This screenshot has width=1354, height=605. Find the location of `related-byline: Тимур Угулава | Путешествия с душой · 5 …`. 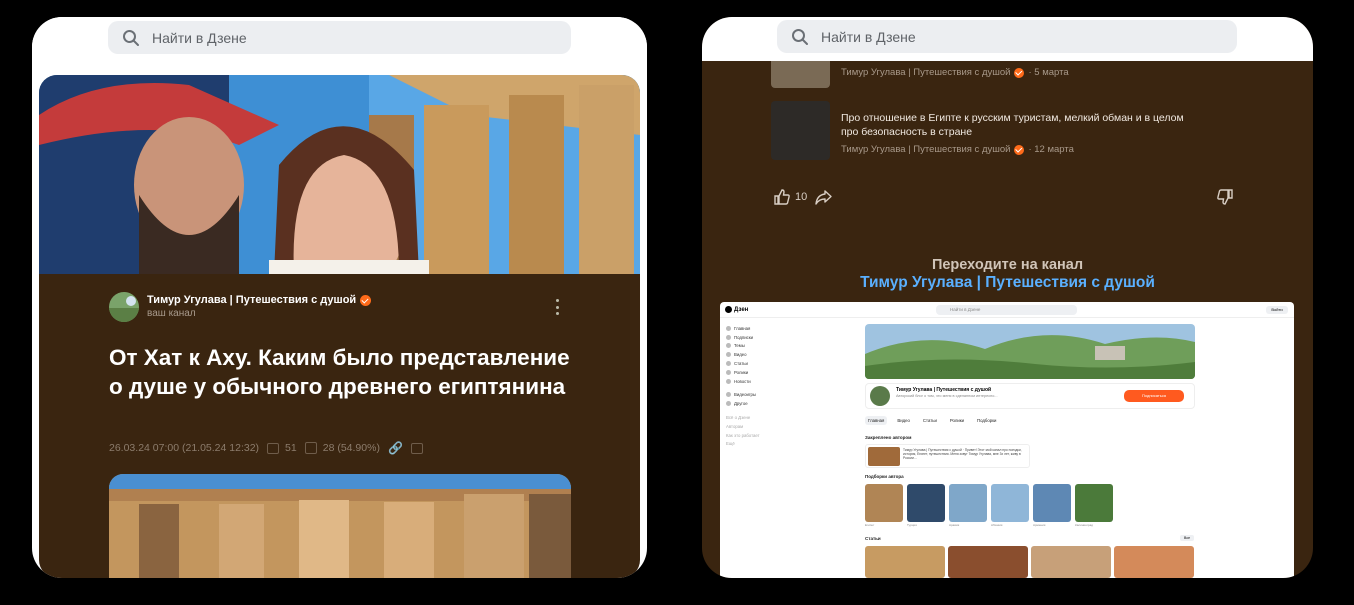

related-byline: Тимур Угулава | Путешествия с душой · 5 … is located at coordinates (955, 72).